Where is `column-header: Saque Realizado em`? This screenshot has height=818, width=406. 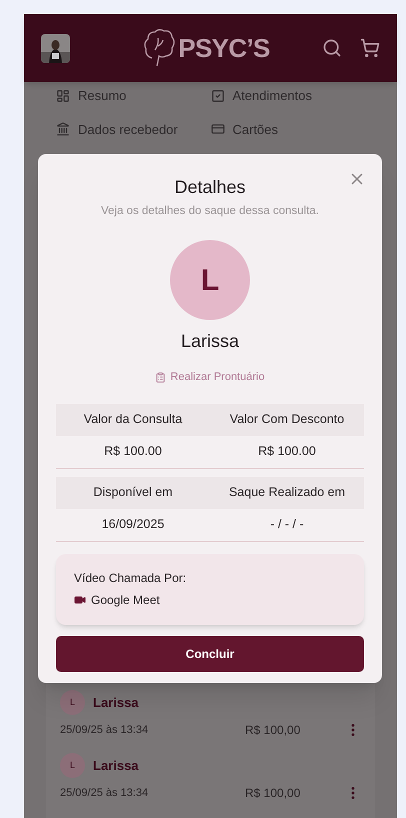
column-header: Saque Realizado em is located at coordinates (287, 493).